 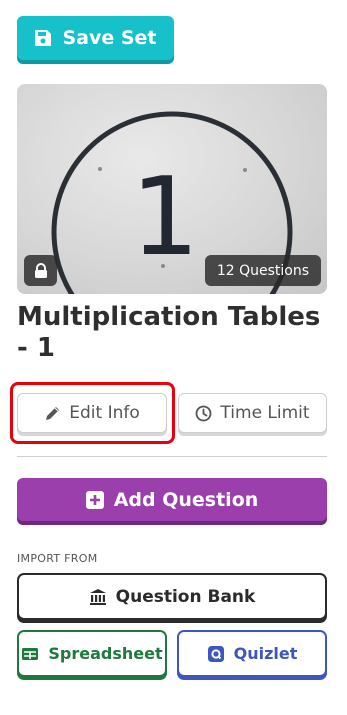 I want to click on save-set-button: Save Set, so click(x=95, y=38).